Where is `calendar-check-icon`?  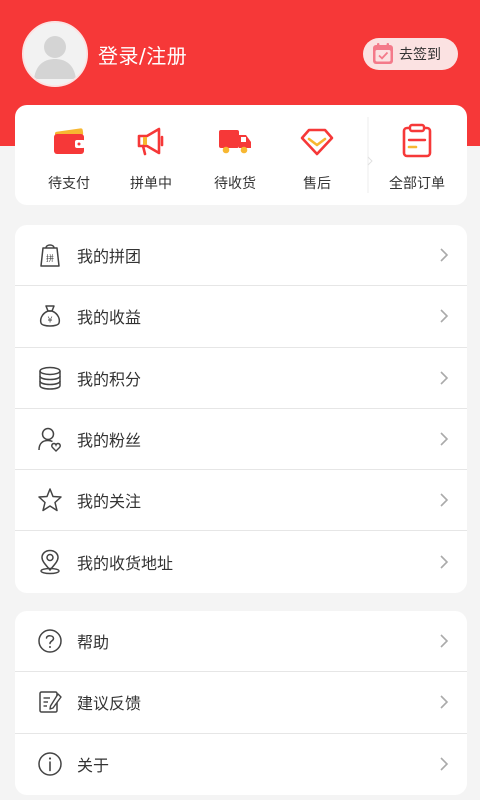 calendar-check-icon is located at coordinates (383, 53).